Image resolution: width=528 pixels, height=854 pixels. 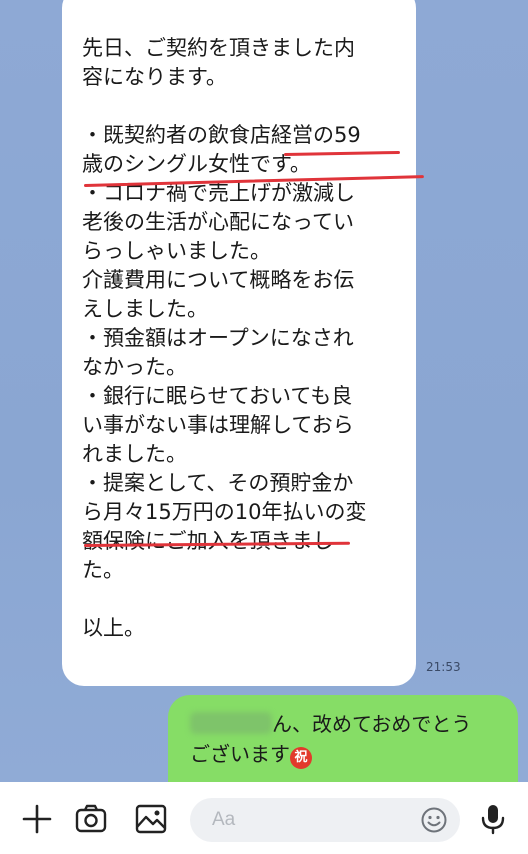 What do you see at coordinates (145, 309) in the screenshot?
I see `message-line: えしました。` at bounding box center [145, 309].